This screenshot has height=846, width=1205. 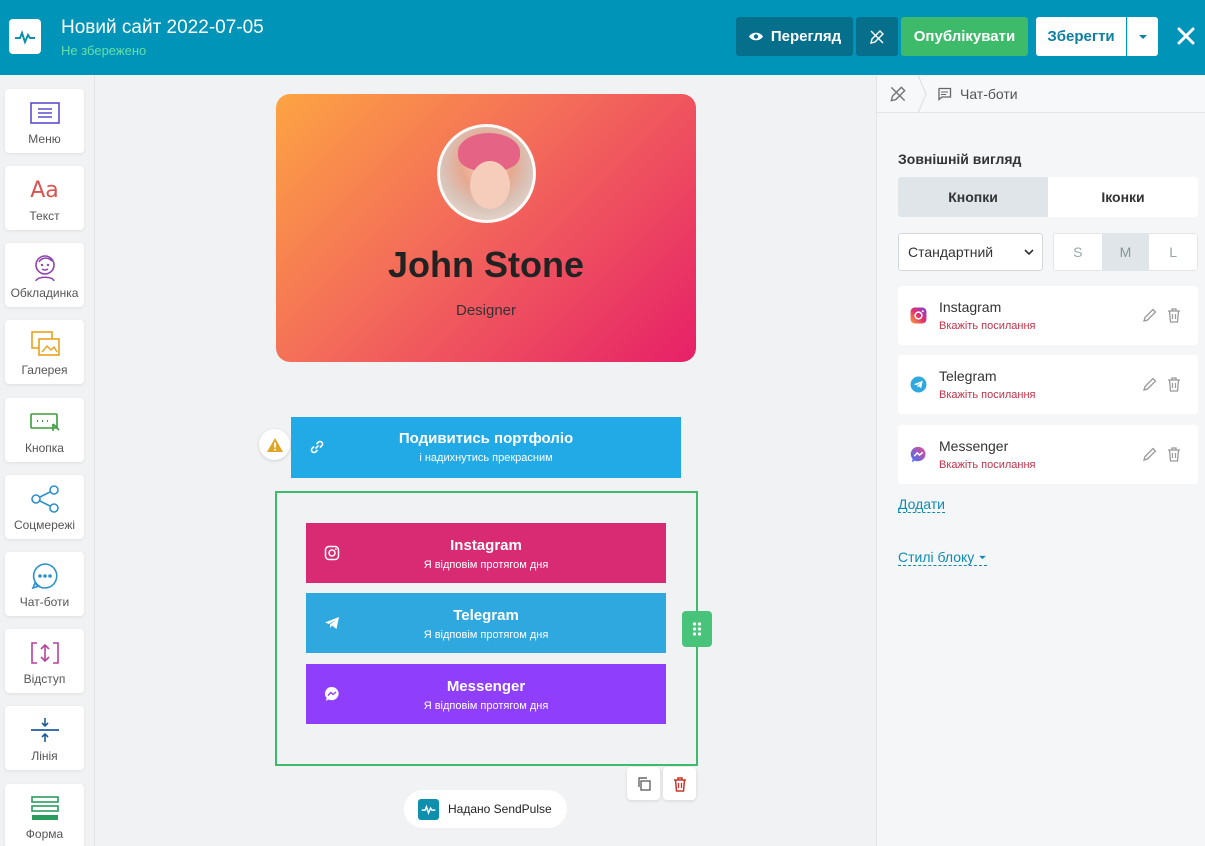 What do you see at coordinates (1123, 197) in the screenshot?
I see `tab-icons: Іконки` at bounding box center [1123, 197].